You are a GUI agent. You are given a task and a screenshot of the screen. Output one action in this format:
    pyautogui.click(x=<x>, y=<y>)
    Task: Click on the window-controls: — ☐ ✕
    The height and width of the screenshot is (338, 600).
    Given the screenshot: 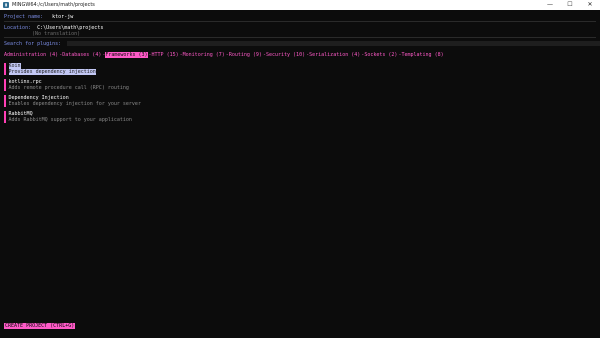 What is the action you would take?
    pyautogui.click(x=570, y=5)
    